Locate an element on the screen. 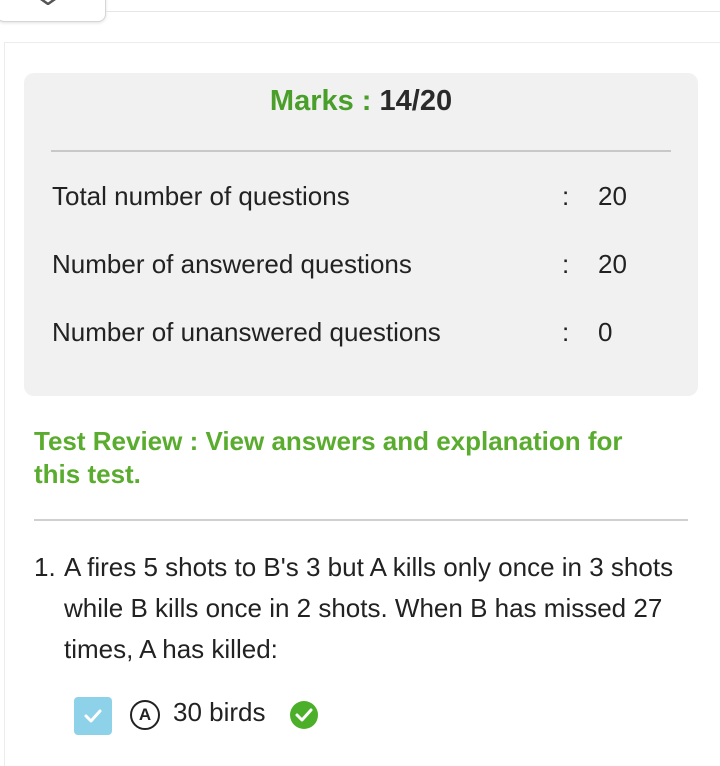 Image resolution: width=720 pixels, height=766 pixels. review-divider is located at coordinates (361, 520).